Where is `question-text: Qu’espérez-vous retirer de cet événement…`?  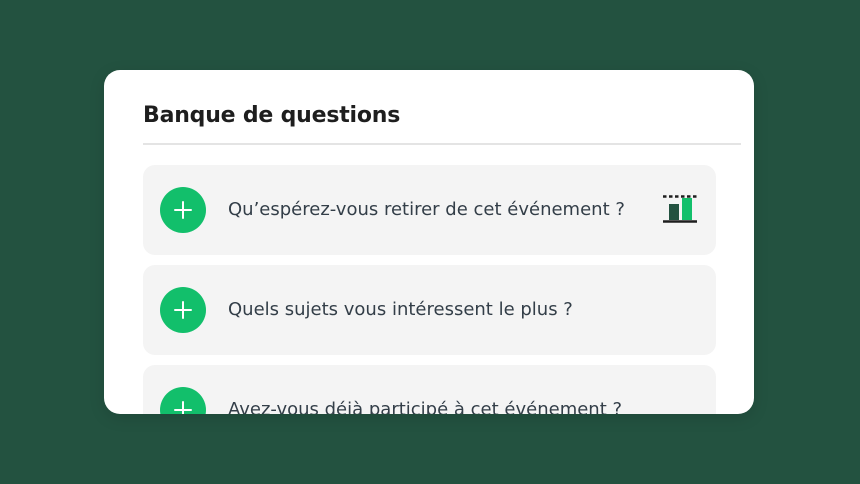 question-text: Qu’espérez-vous retirer de cet événement… is located at coordinates (426, 209).